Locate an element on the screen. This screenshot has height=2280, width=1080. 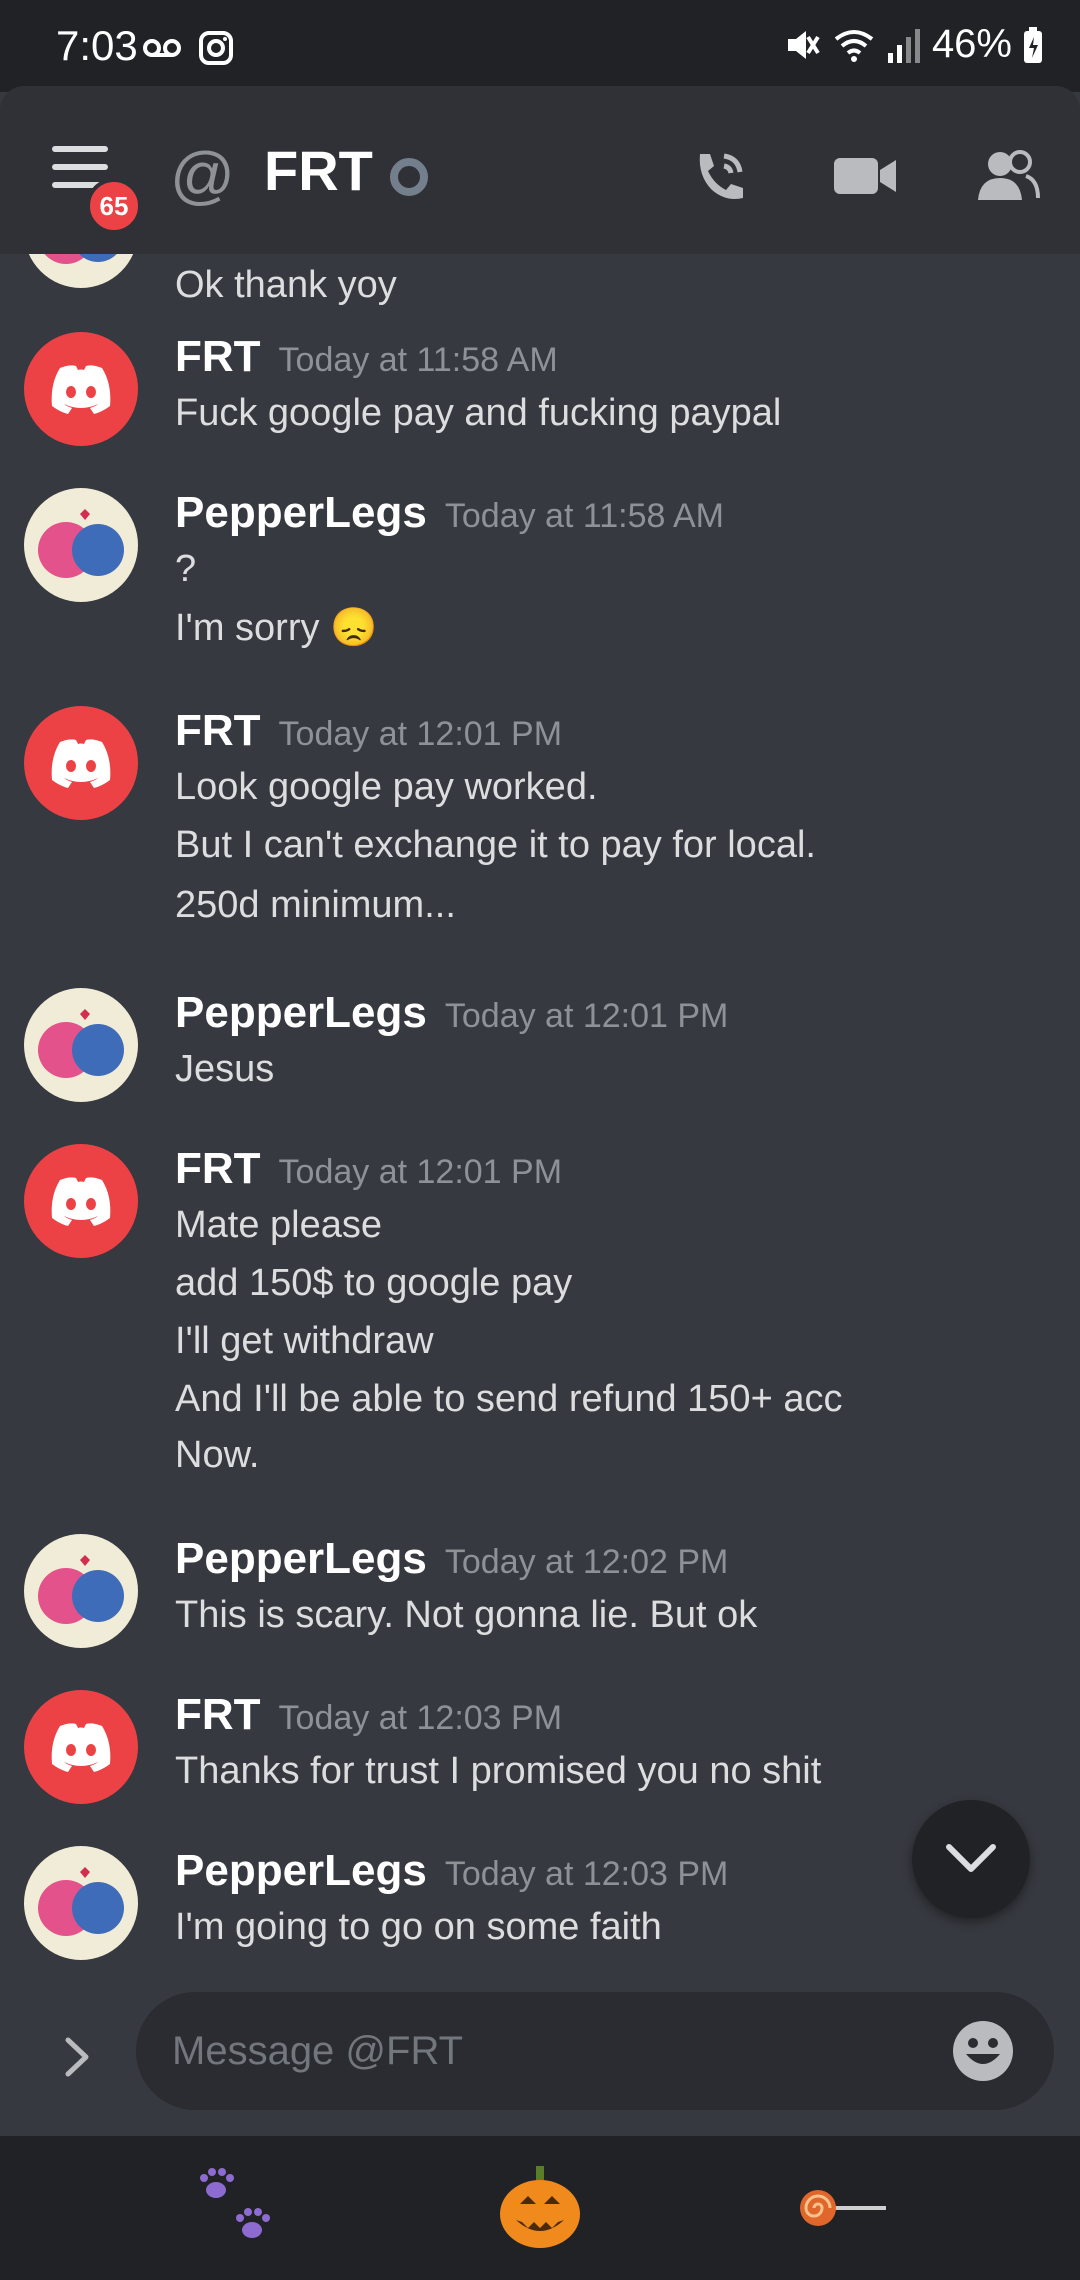
channel-header: 65 @ FRT is located at coordinates (540, 170).